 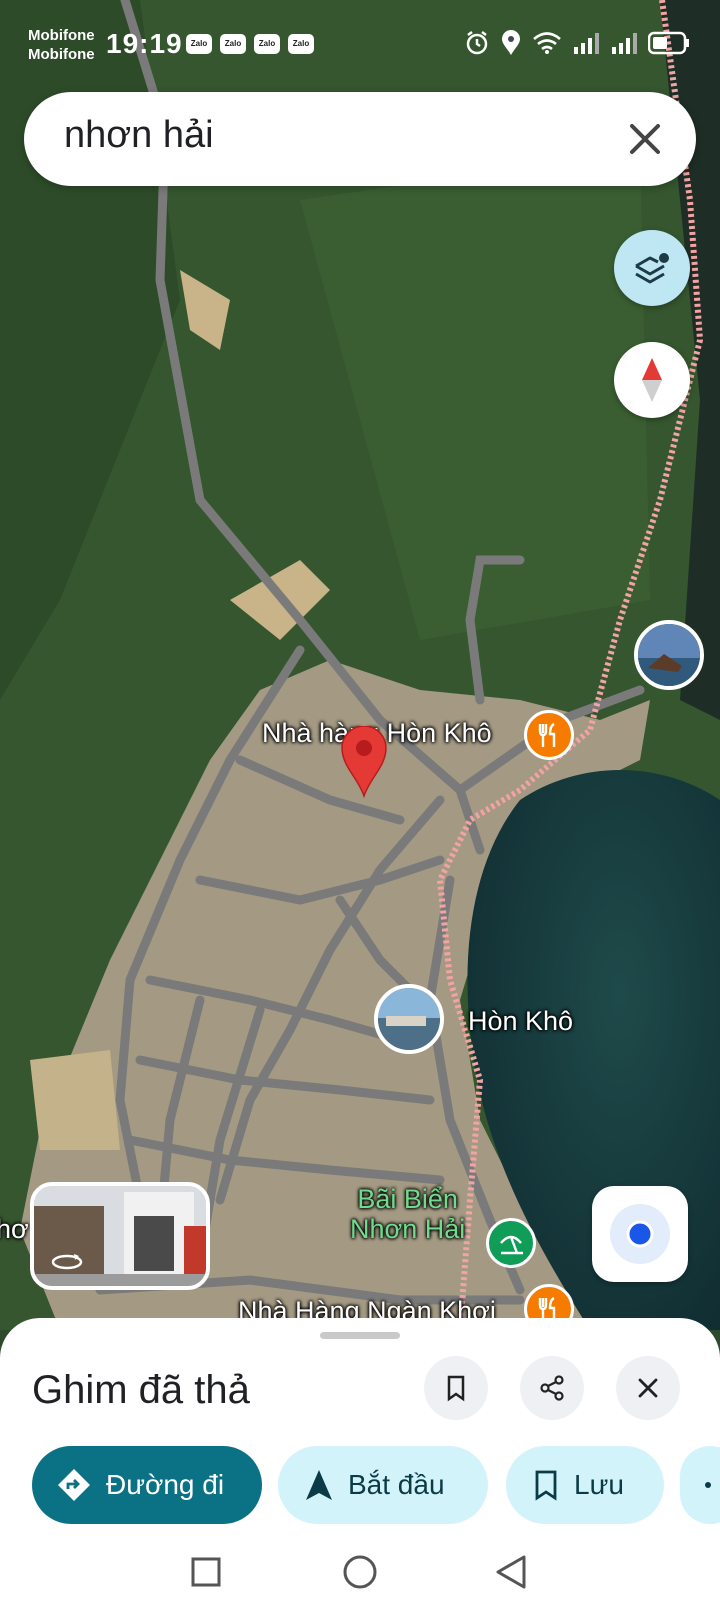 I want to click on location-icon, so click(x=511, y=42).